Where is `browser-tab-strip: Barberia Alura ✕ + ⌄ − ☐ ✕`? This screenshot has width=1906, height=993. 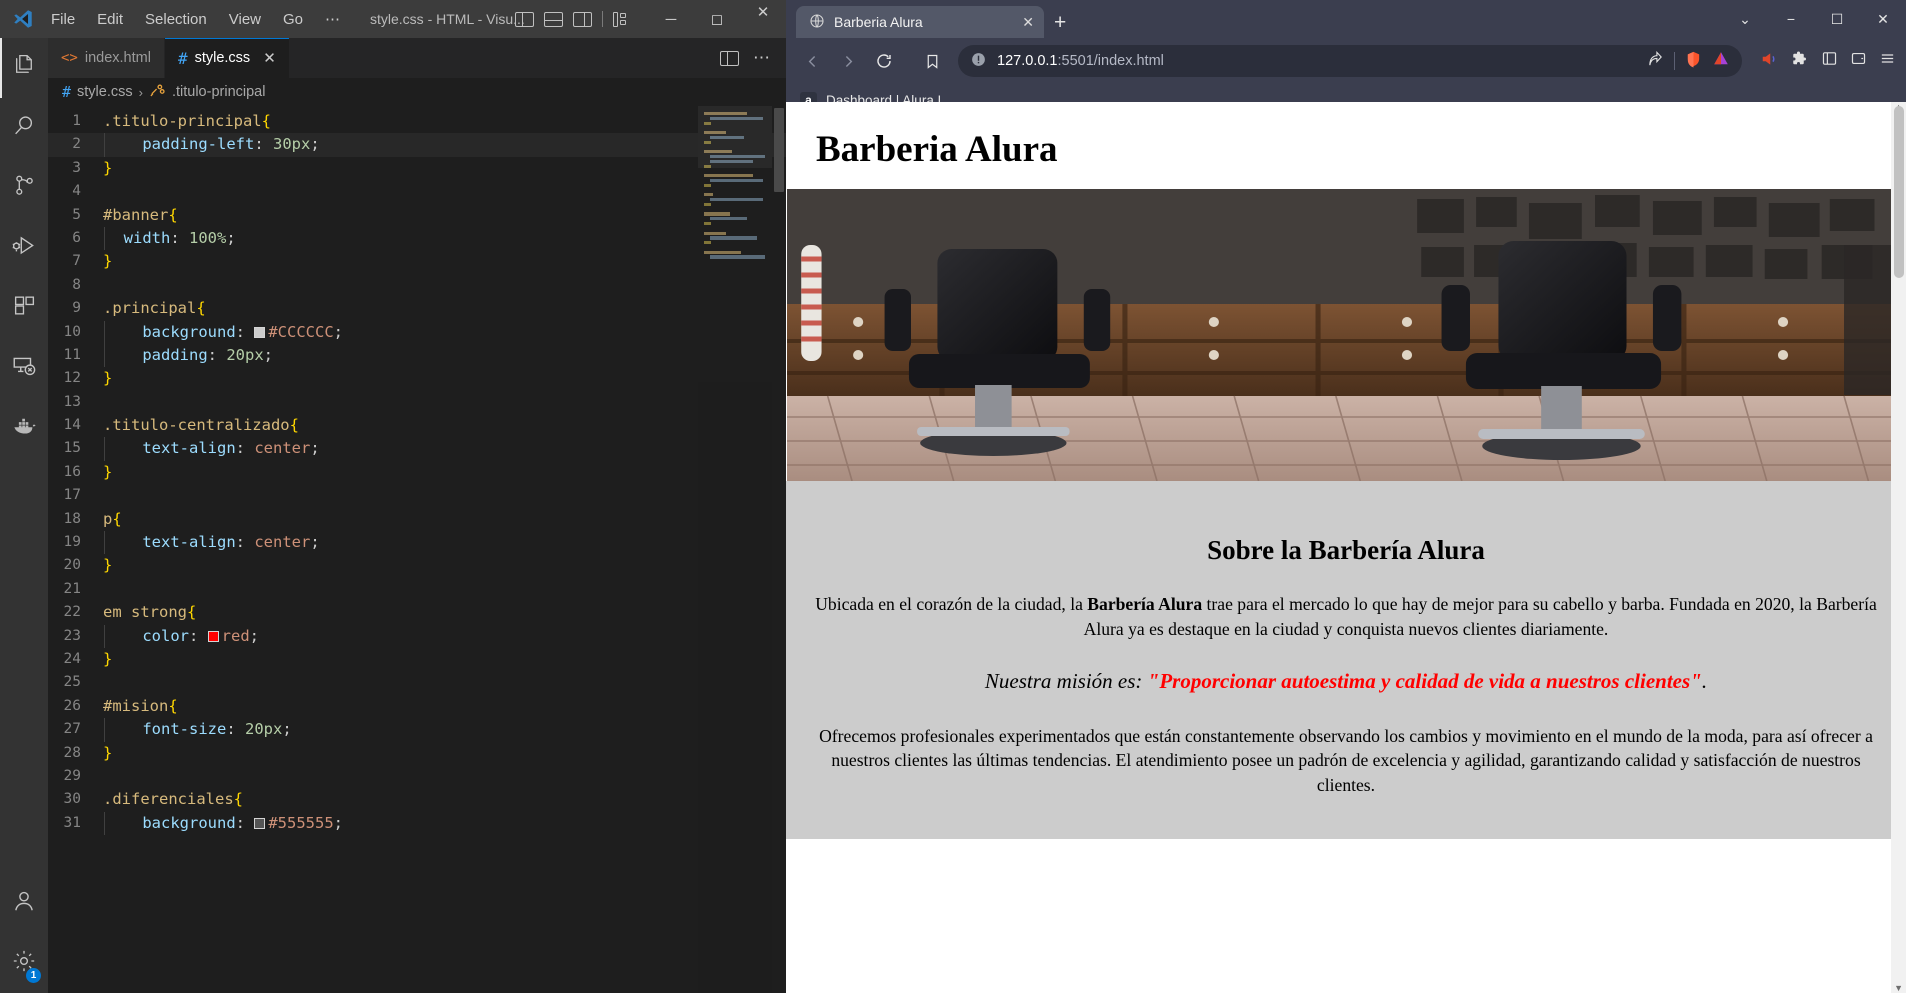 browser-tab-strip: Barberia Alura ✕ + ⌄ − ☐ ✕ is located at coordinates (1346, 19).